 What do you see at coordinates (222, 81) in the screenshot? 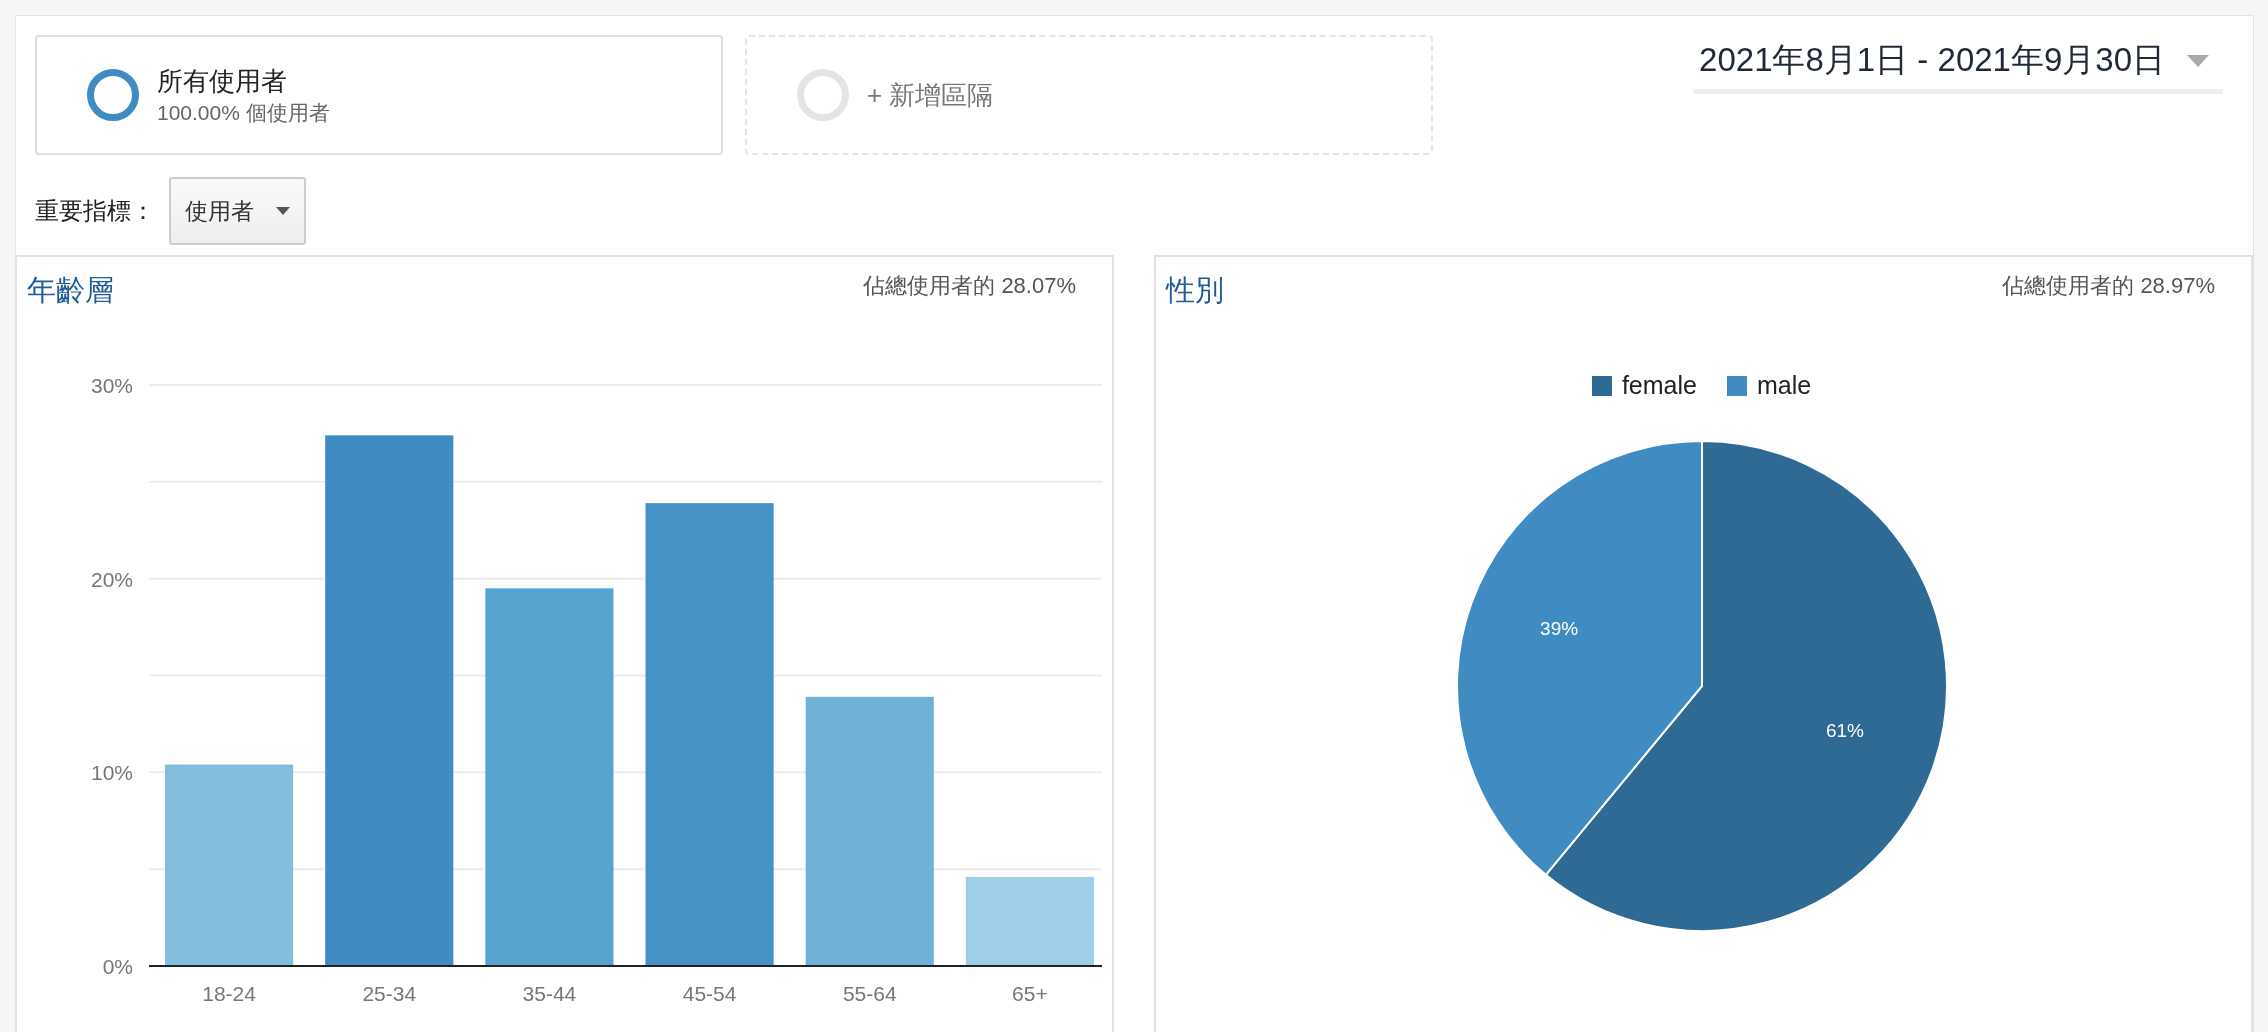
I see `segment-title: 所有使用者` at bounding box center [222, 81].